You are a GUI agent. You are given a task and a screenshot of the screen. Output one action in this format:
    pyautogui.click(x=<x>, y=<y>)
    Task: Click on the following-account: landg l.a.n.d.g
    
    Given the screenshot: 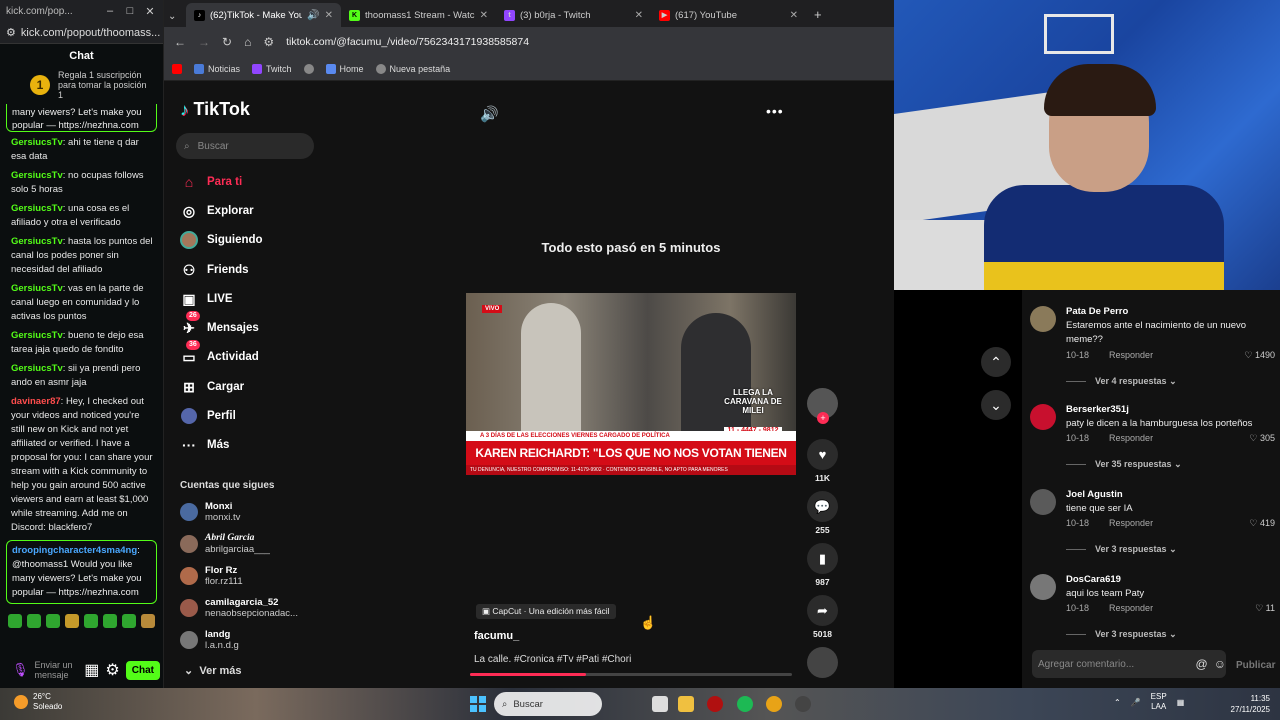 What is the action you would take?
    pyautogui.click(x=209, y=640)
    